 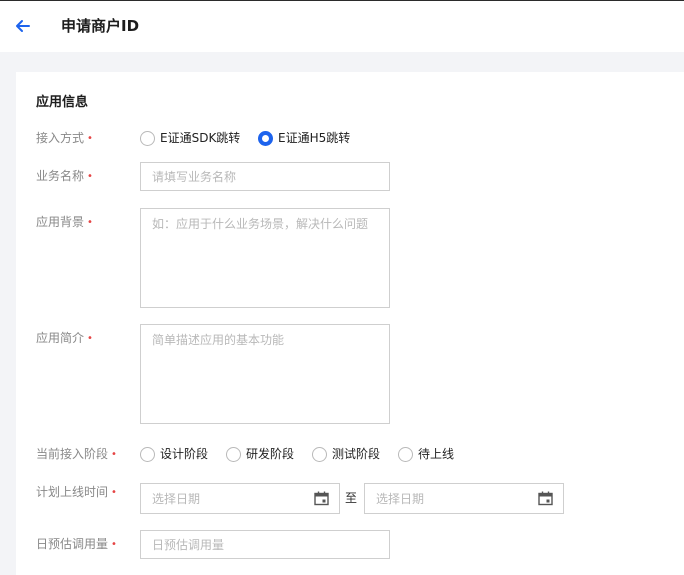 What do you see at coordinates (100, 26) in the screenshot?
I see `page-title: 申请商户ID` at bounding box center [100, 26].